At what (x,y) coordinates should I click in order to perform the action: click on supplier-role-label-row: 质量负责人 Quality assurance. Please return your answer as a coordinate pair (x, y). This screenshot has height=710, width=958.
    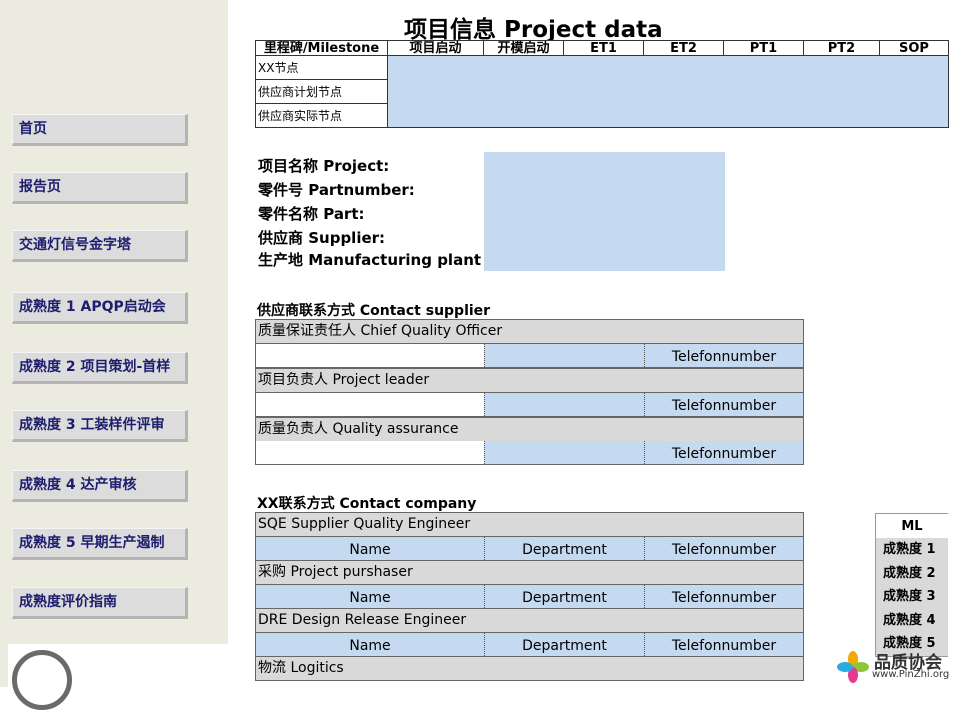
    Looking at the image, I should click on (529, 429).